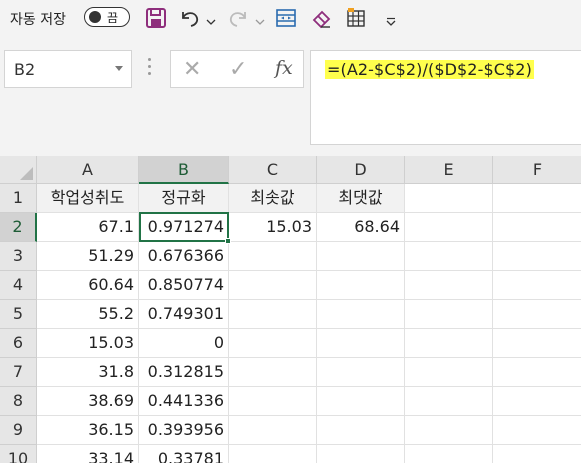 The width and height of the screenshot is (581, 463). Describe the element at coordinates (228, 241) in the screenshot. I see `fill-handle` at that location.